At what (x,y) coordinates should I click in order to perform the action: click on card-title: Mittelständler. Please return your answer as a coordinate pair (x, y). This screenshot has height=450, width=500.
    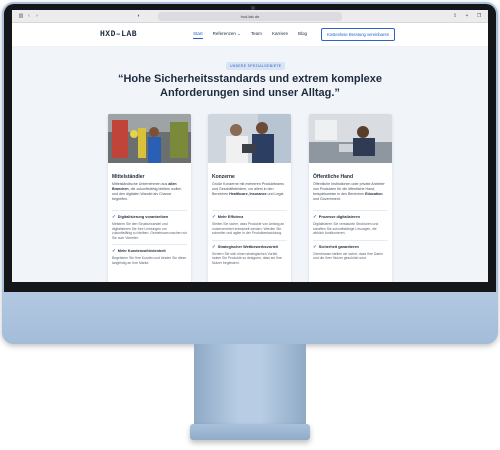
    Looking at the image, I should click on (128, 177).